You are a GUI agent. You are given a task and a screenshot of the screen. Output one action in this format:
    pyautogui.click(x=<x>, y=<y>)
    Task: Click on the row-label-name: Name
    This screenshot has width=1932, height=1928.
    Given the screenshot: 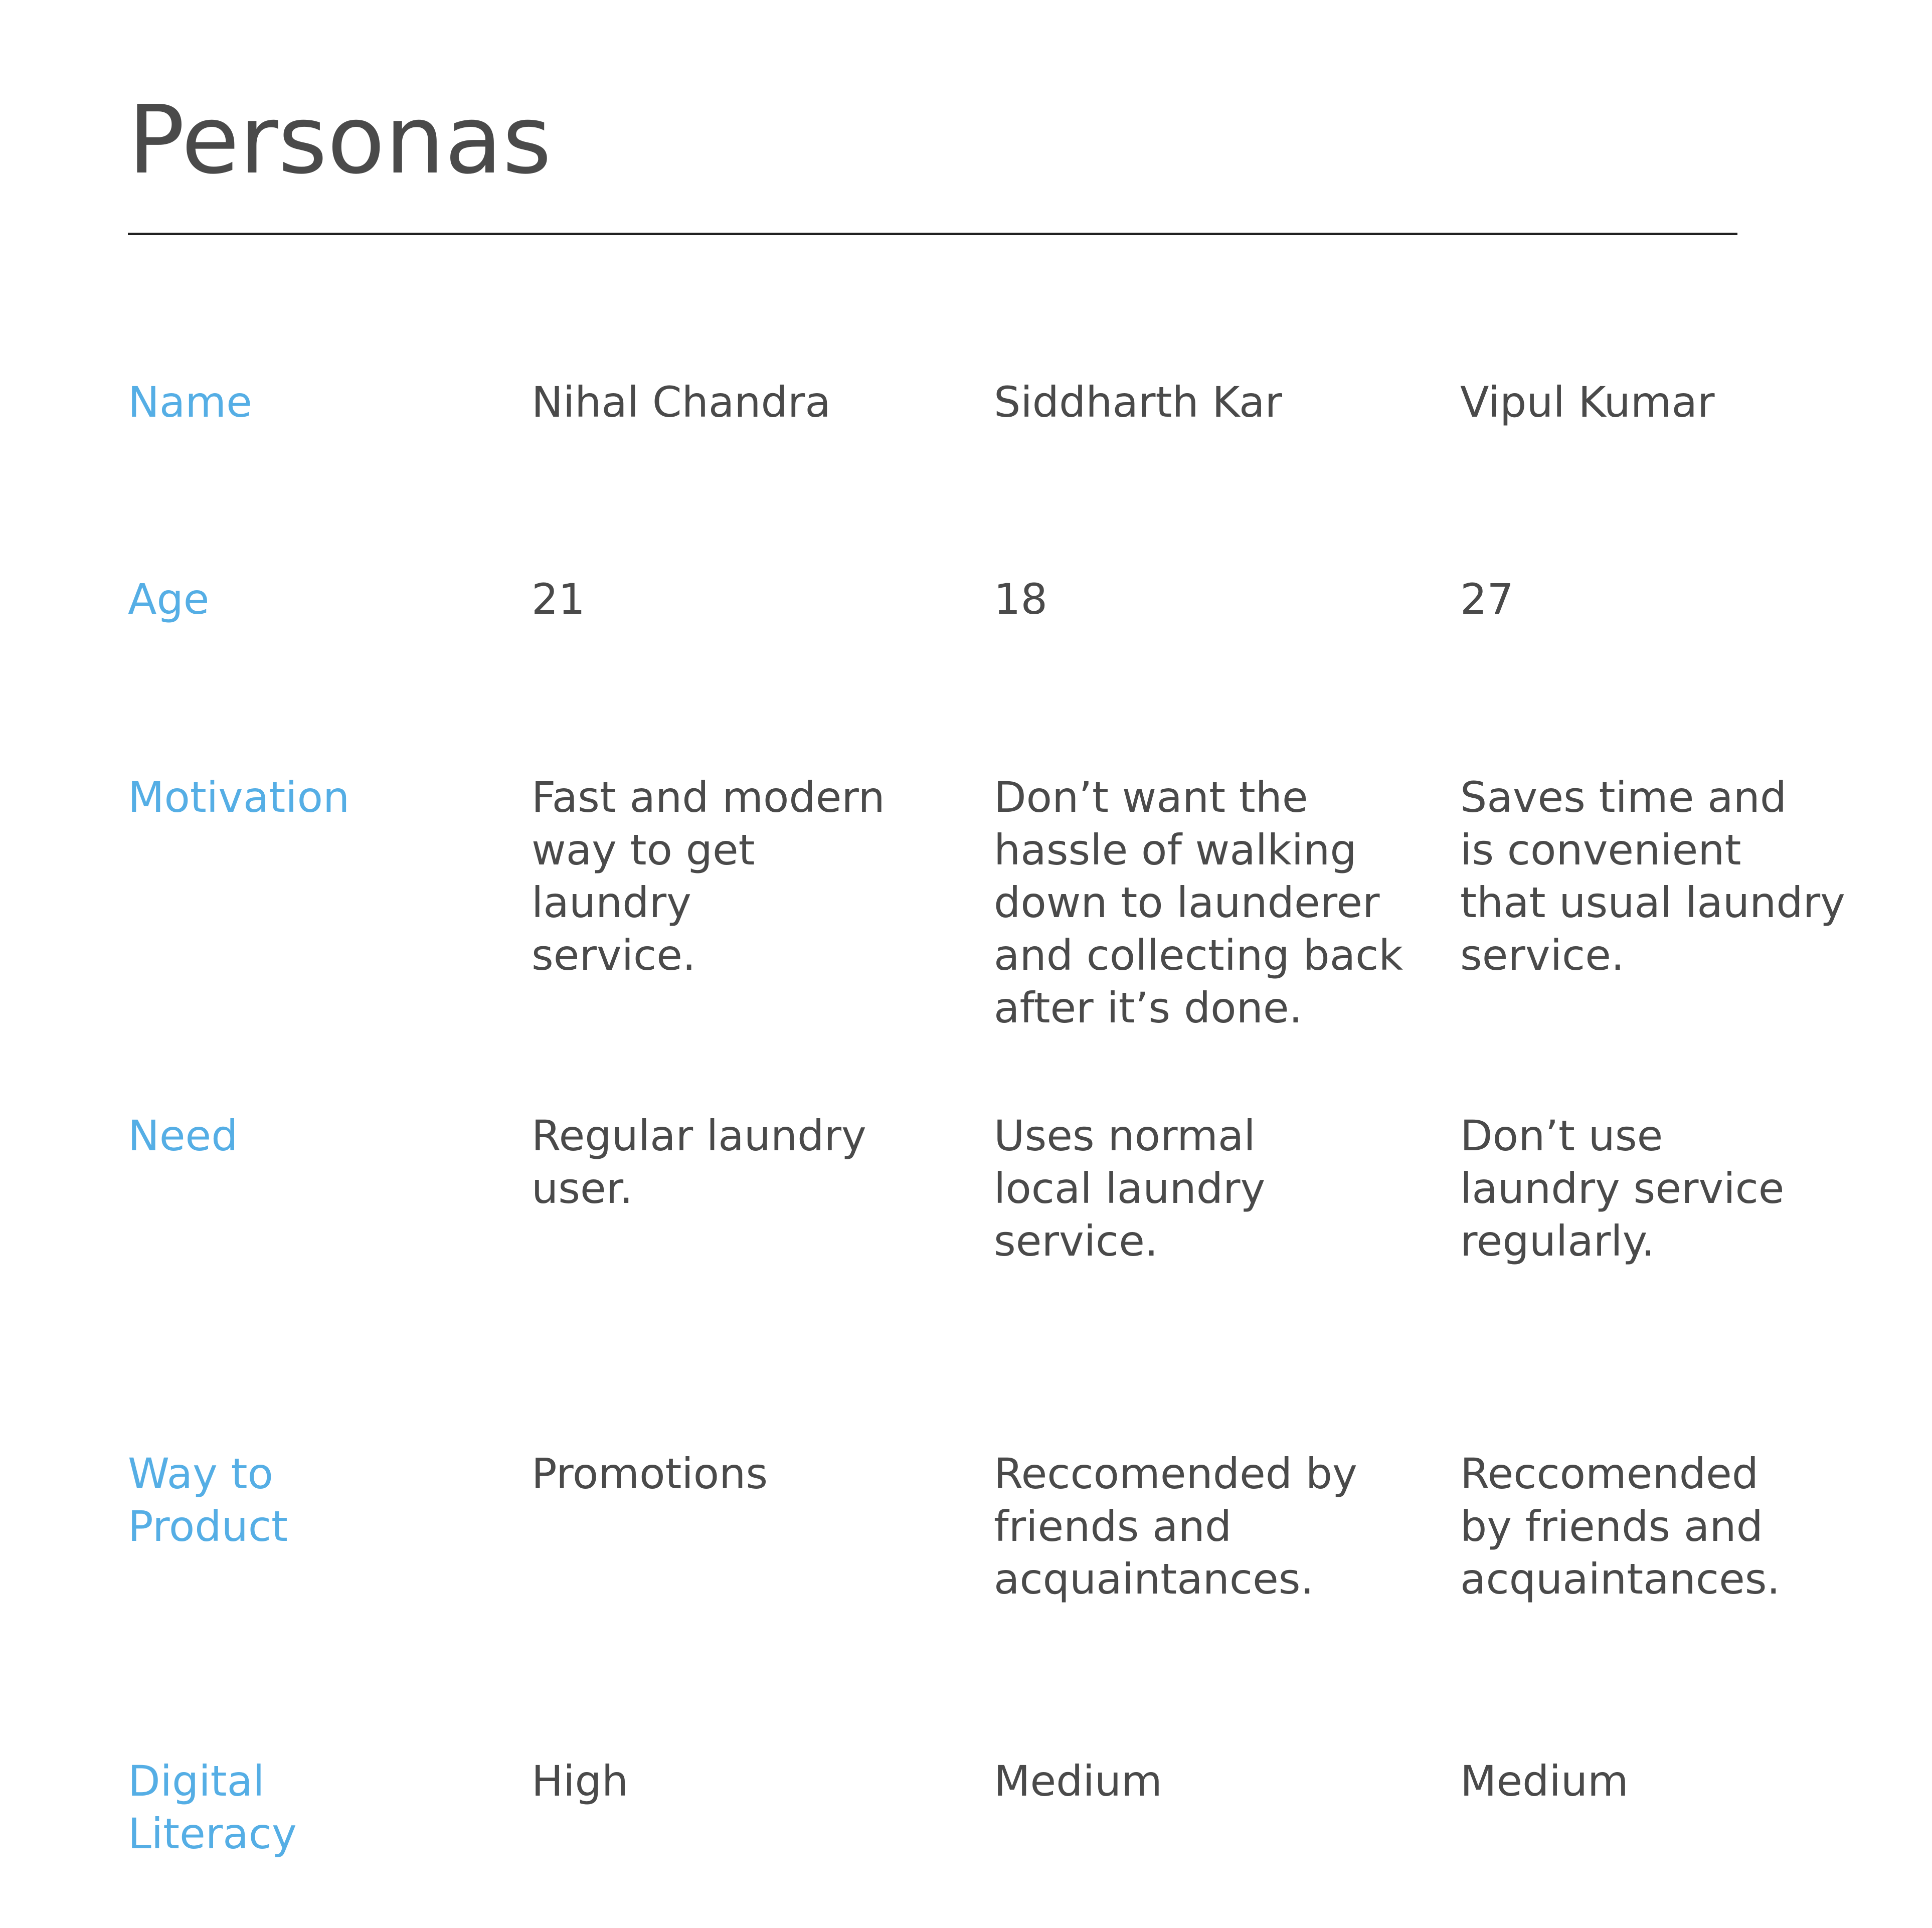 What is the action you would take?
    pyautogui.click(x=190, y=402)
    